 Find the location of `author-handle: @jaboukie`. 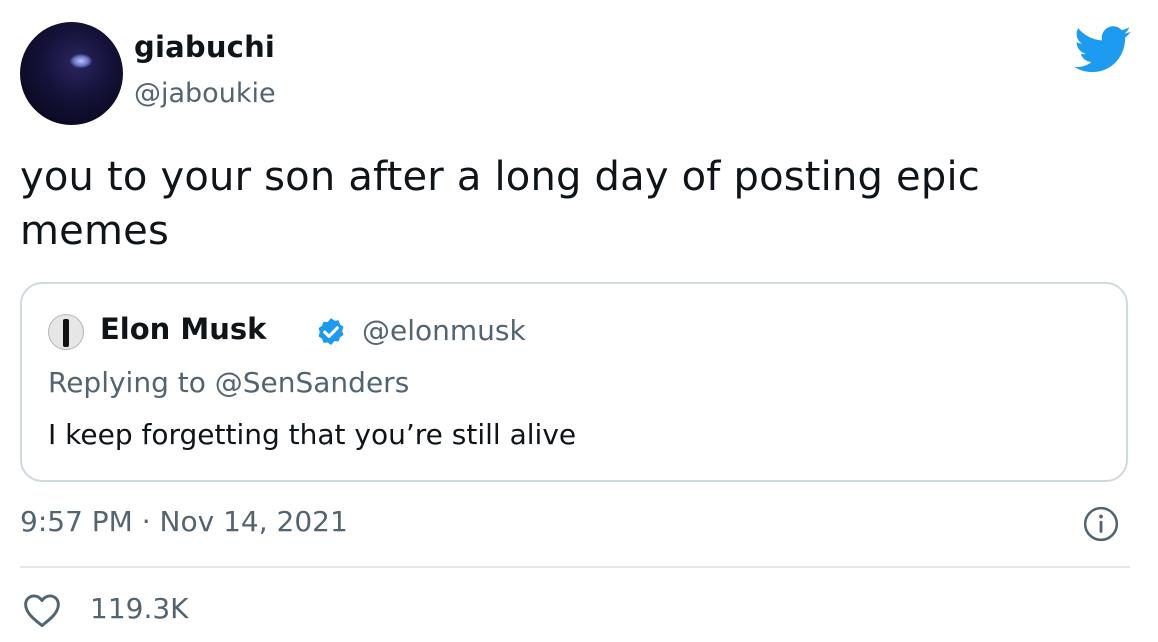

author-handle: @jaboukie is located at coordinates (205, 93).